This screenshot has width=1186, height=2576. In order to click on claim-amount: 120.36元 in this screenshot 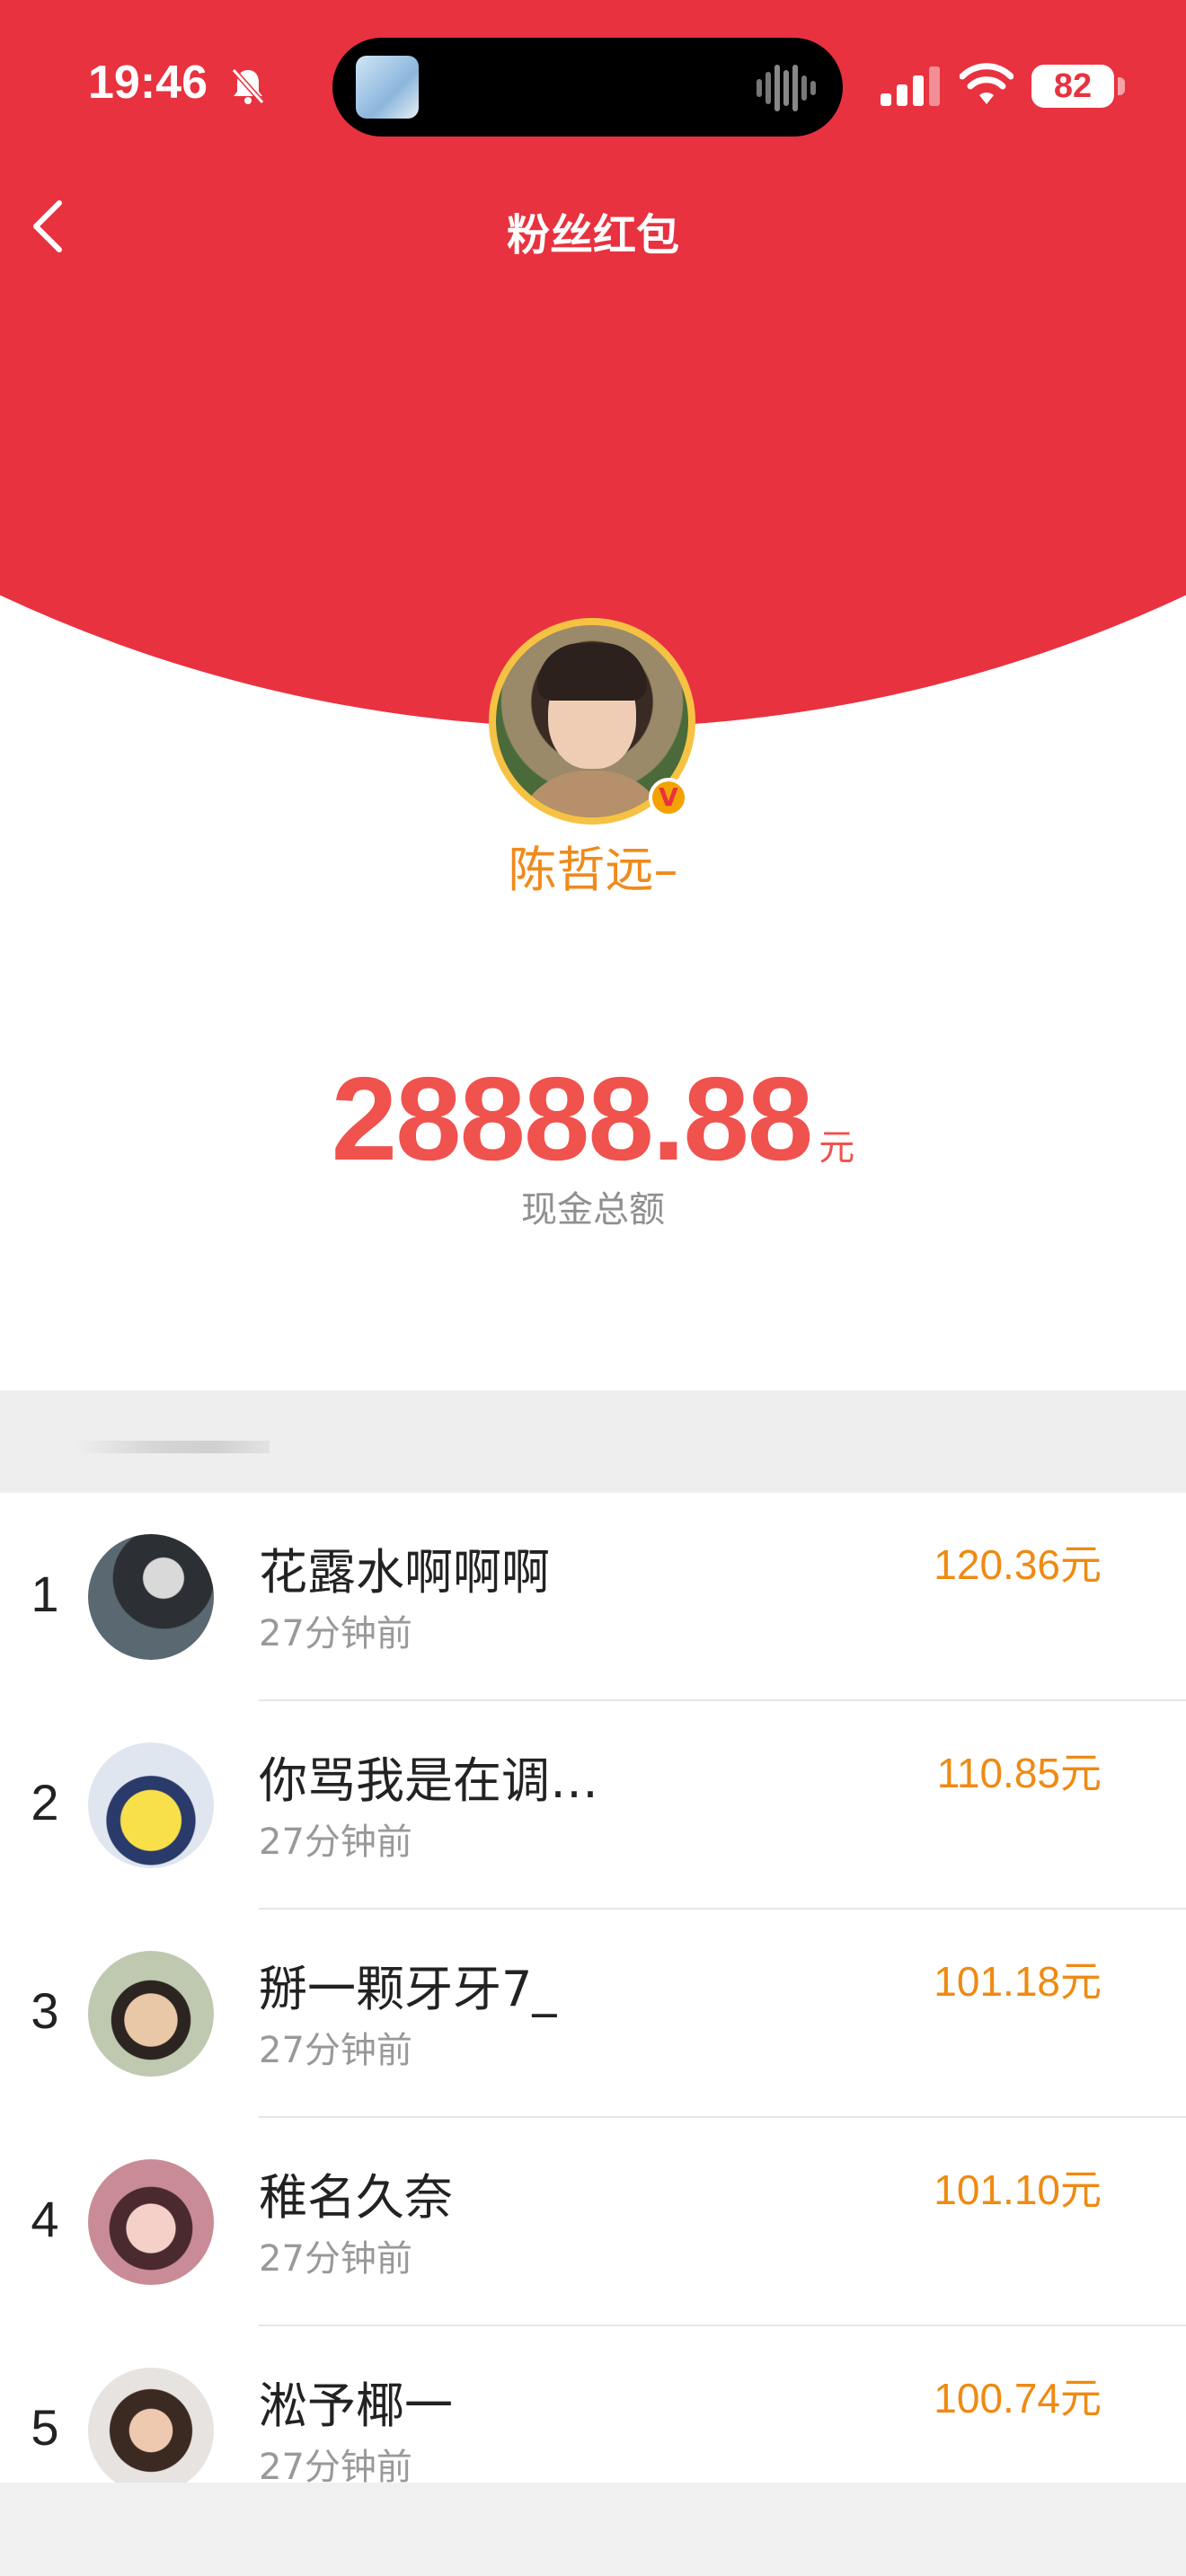, I will do `click(1018, 1564)`.